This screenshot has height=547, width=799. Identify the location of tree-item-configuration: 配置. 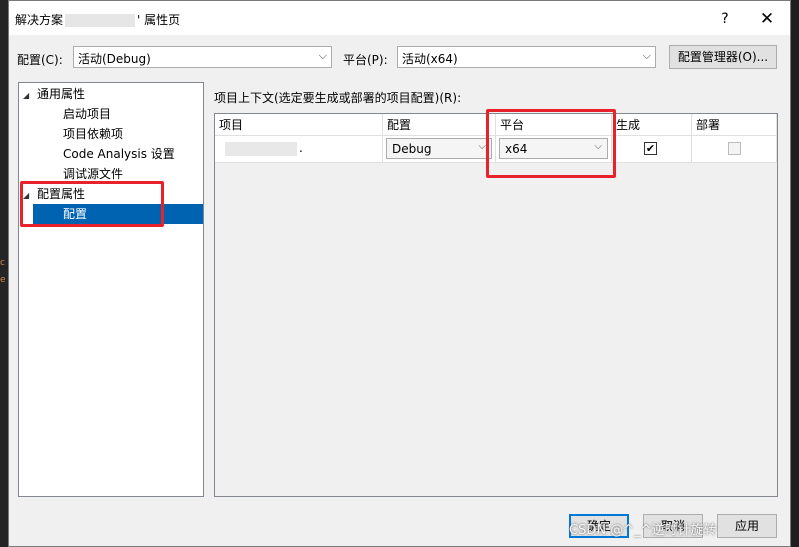
(118, 214).